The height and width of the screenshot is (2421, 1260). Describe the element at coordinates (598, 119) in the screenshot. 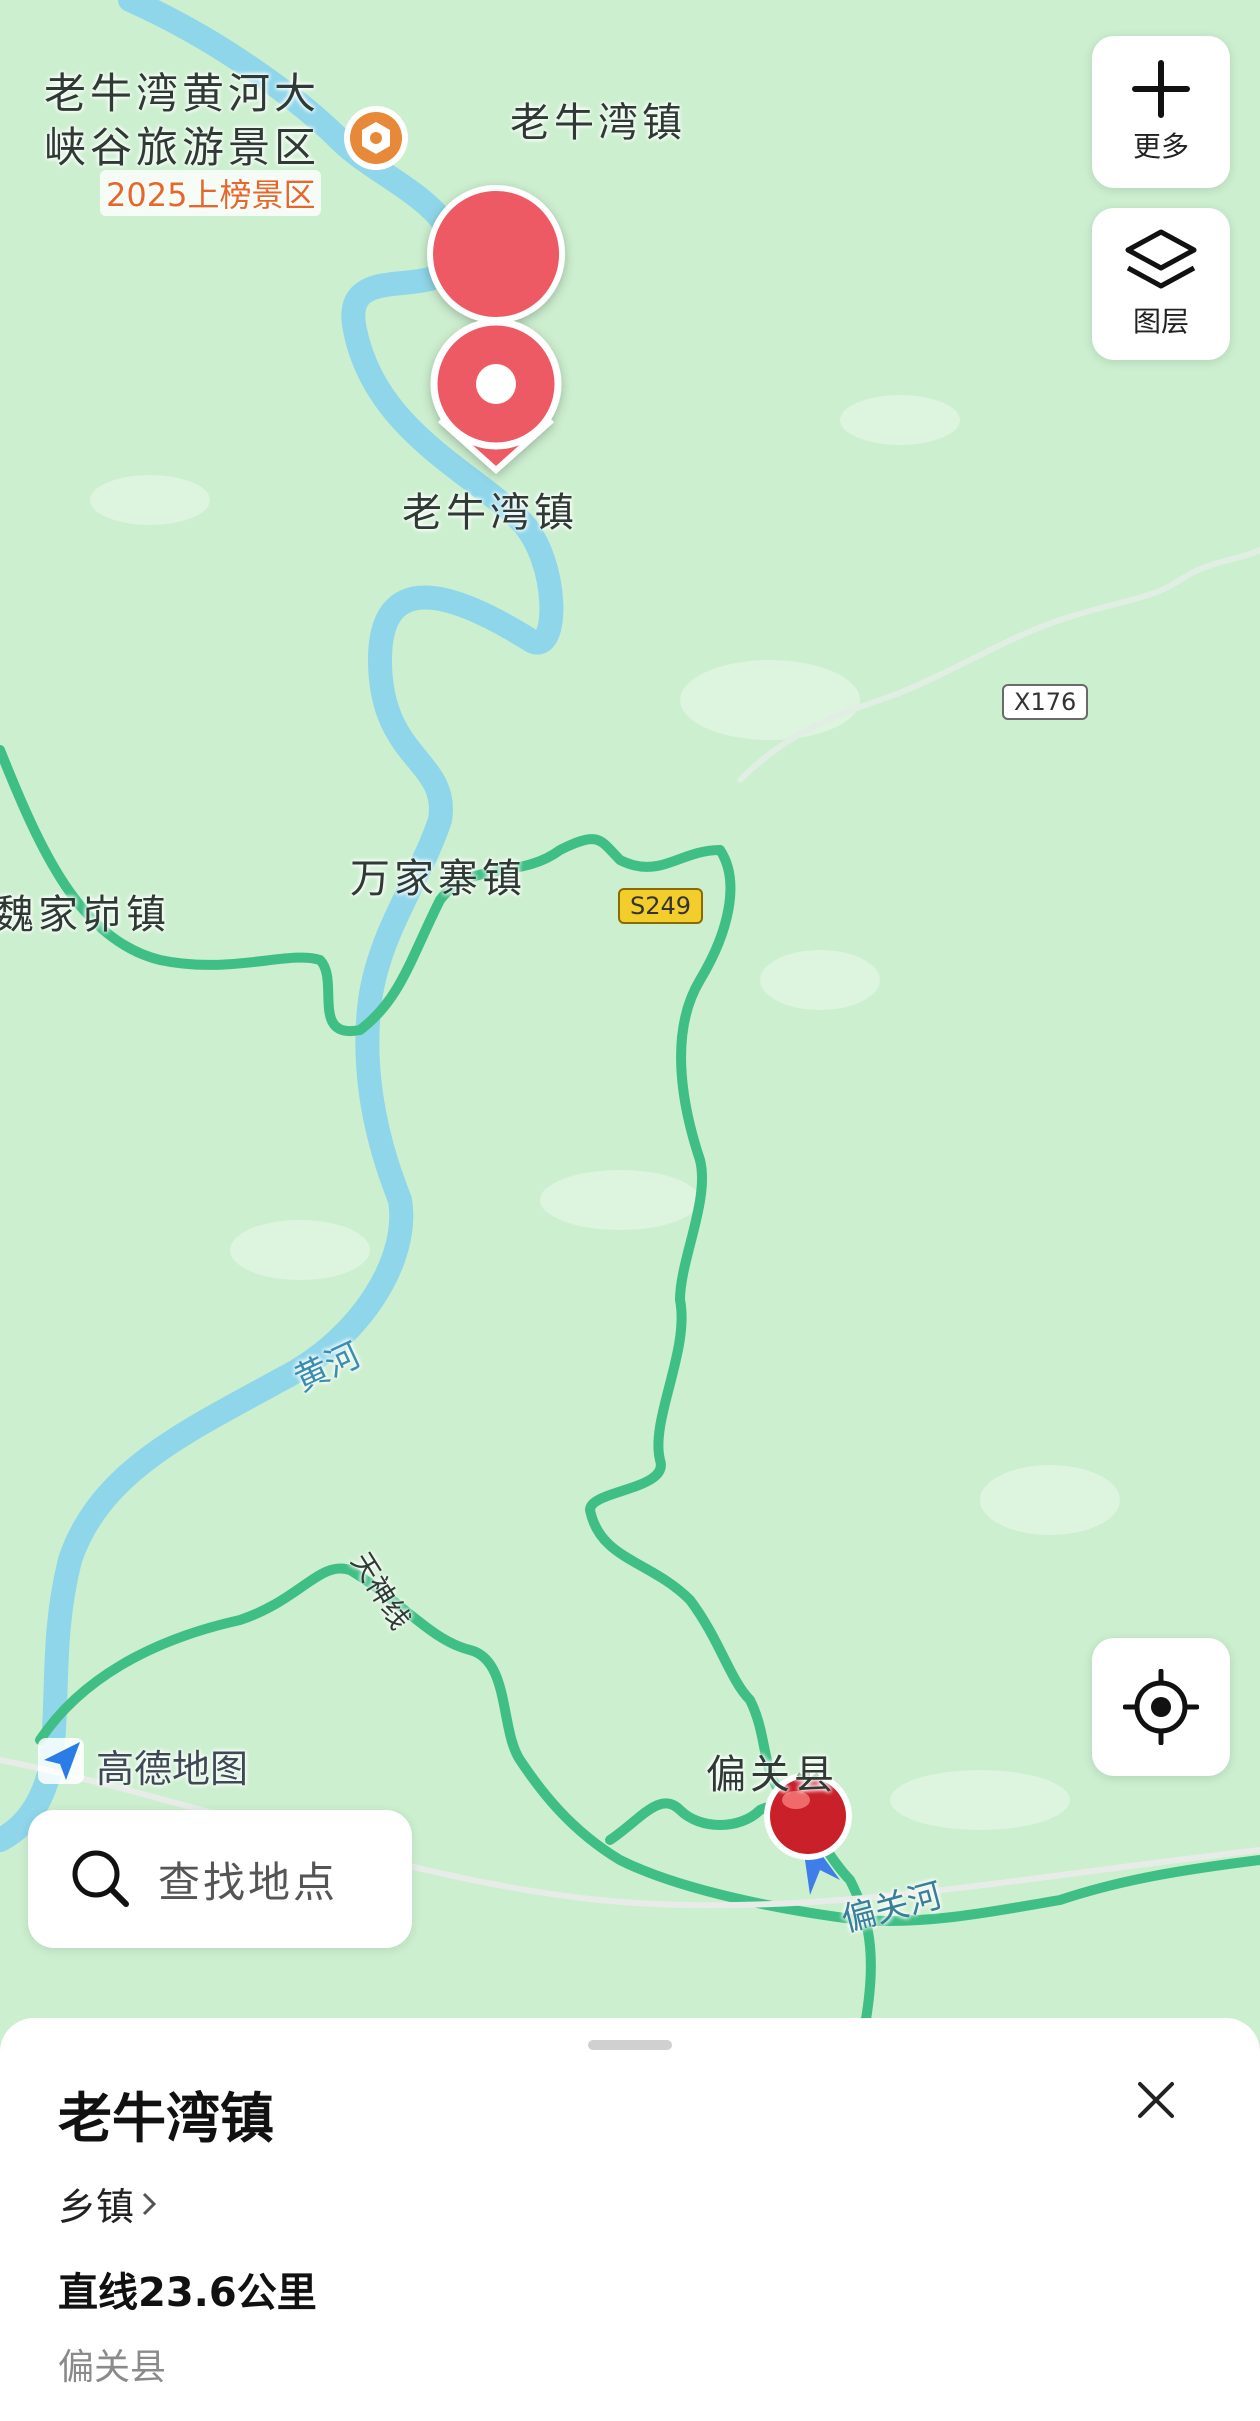

I see `town-label-top: 老牛湾镇` at that location.